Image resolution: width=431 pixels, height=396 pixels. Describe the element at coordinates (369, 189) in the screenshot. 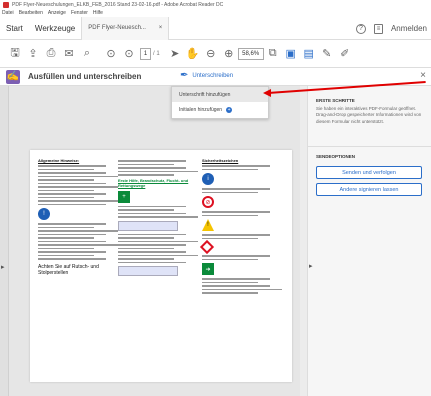

I see `others-sign-button: Andere signieren lassen` at that location.